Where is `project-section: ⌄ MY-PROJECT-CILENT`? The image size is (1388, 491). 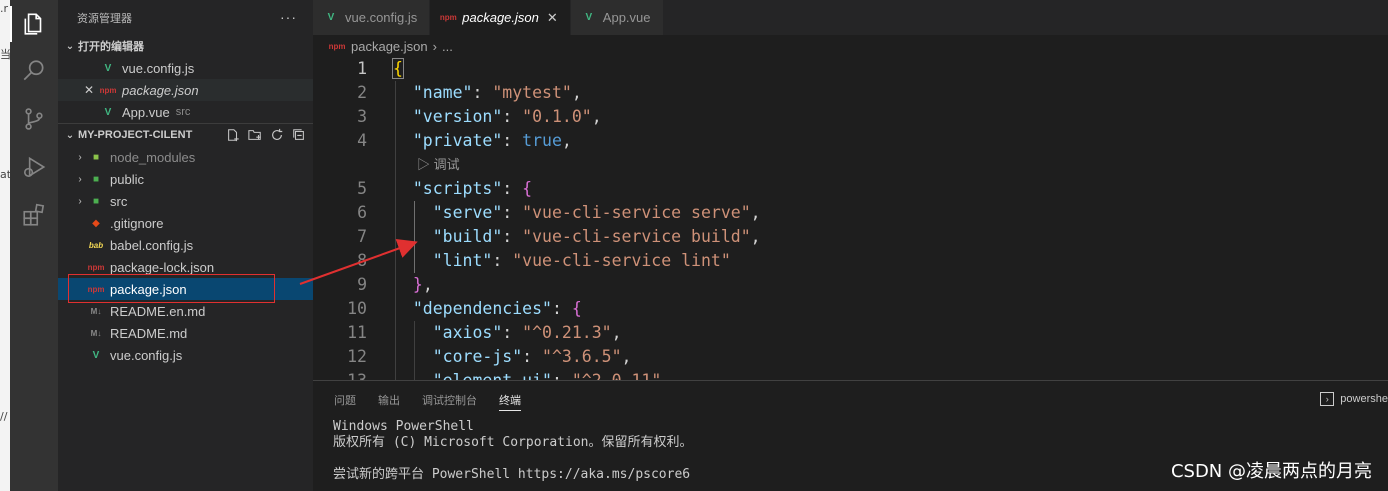 project-section: ⌄ MY-PROJECT-CILENT is located at coordinates (185, 135).